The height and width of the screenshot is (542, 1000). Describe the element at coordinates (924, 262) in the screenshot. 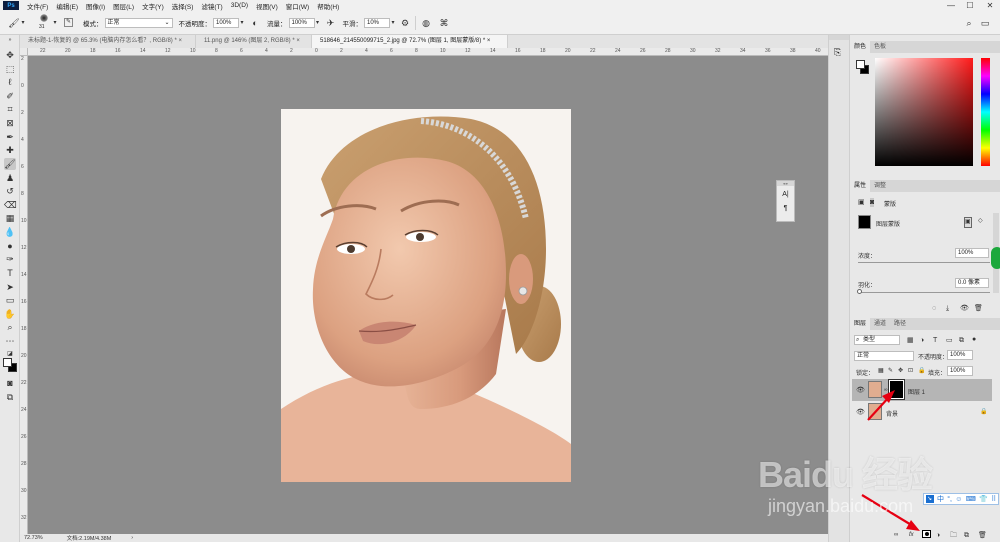

I see `density-slider` at that location.